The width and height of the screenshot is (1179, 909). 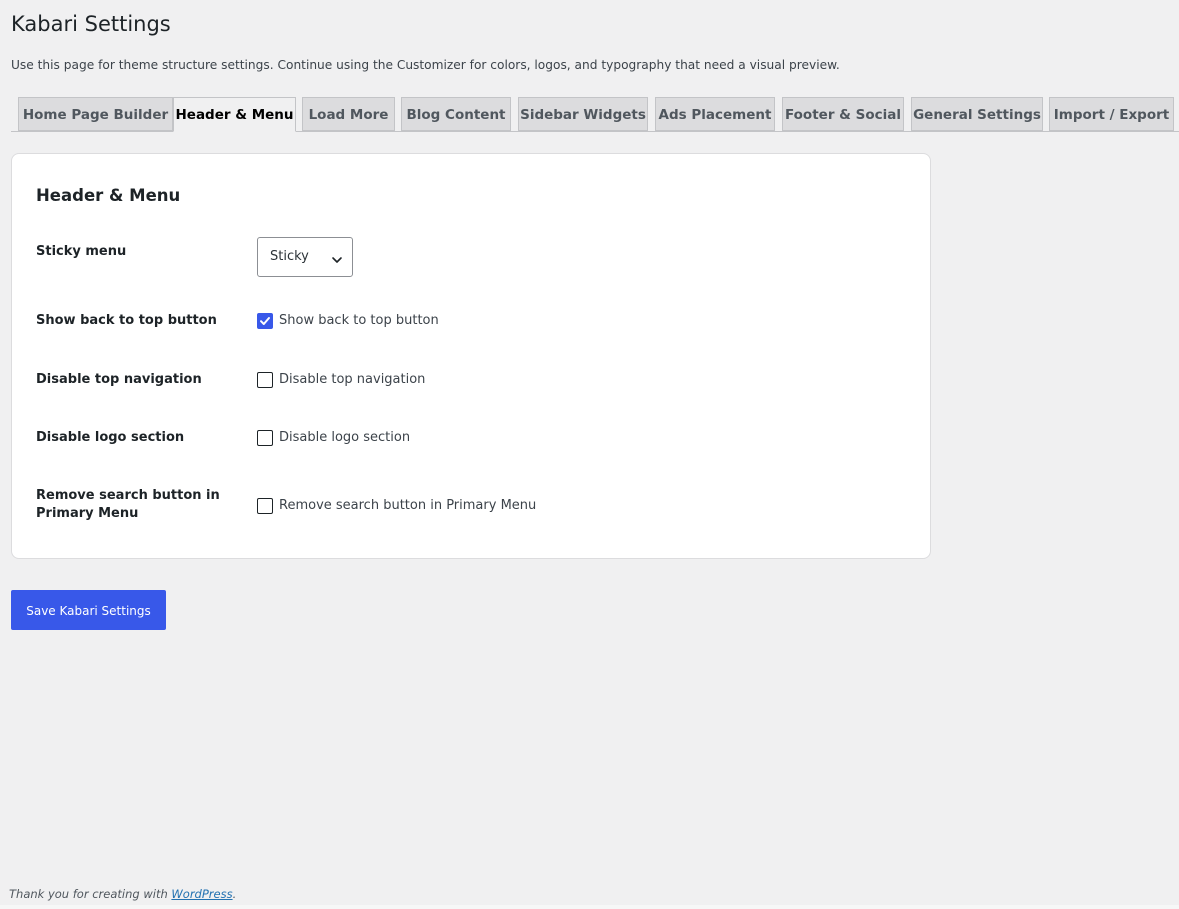 What do you see at coordinates (348, 114) in the screenshot?
I see `tab-load-more: Load More` at bounding box center [348, 114].